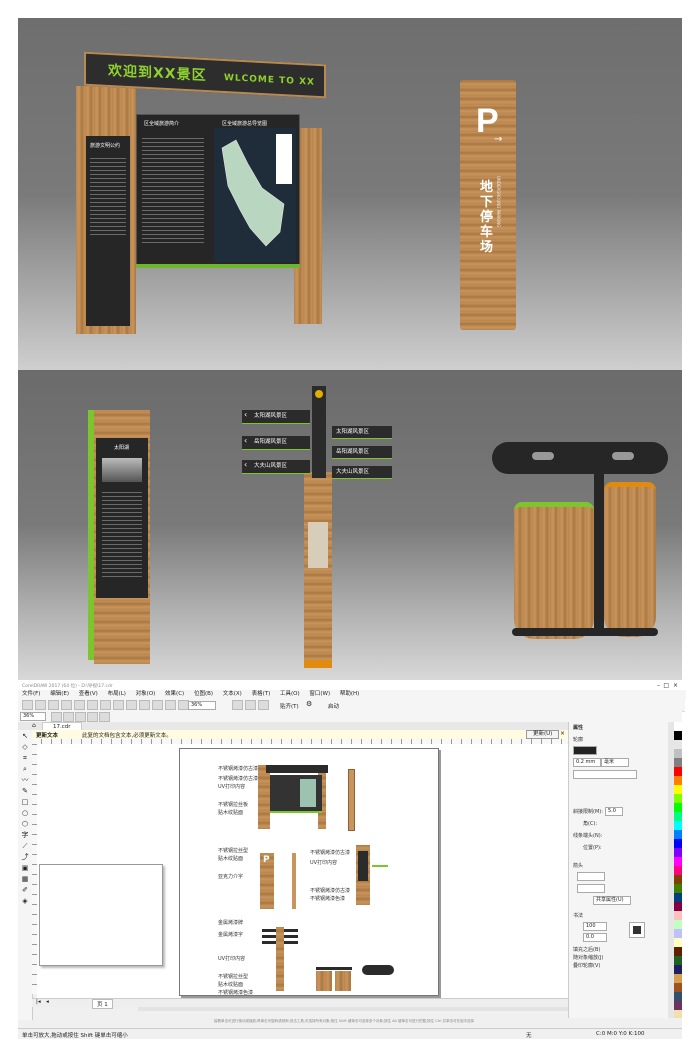  I want to click on pick-tool-icon: ↖, so click(25, 736).